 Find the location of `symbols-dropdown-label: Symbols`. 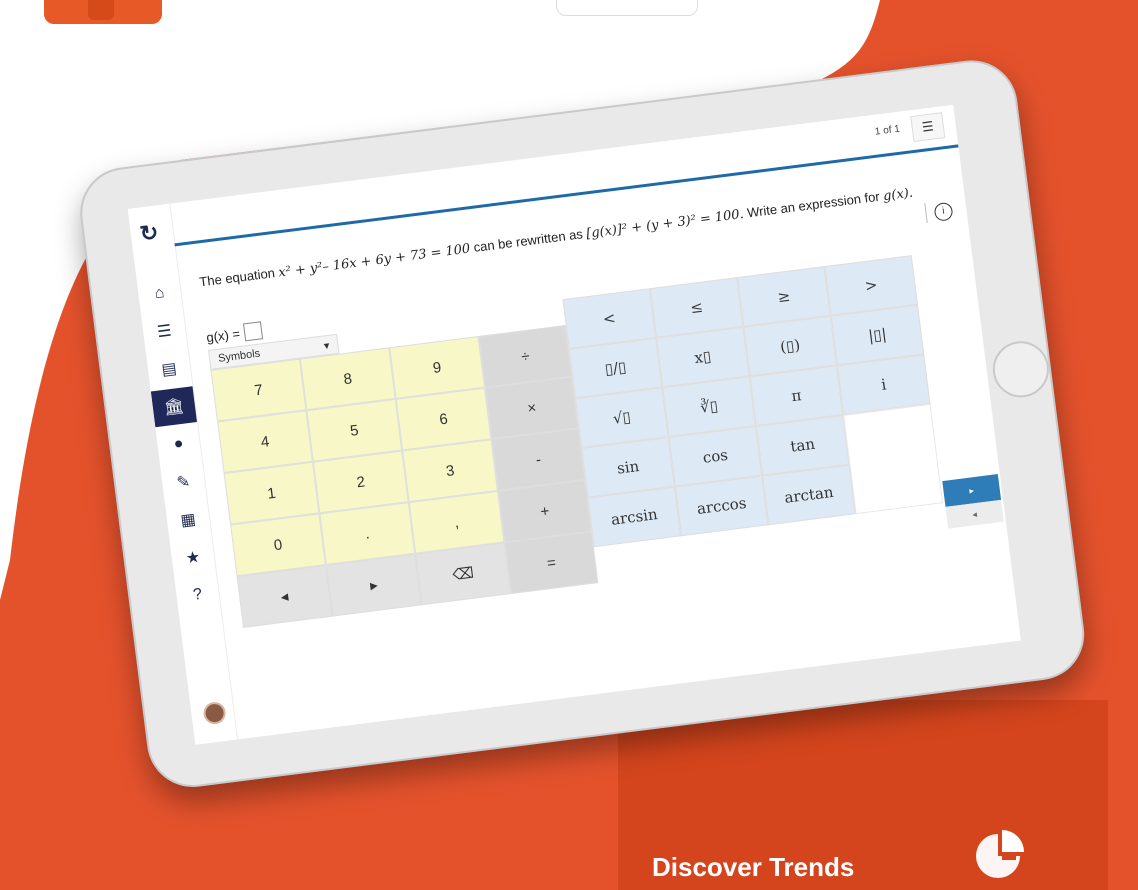

symbols-dropdown-label: Symbols is located at coordinates (239, 356).